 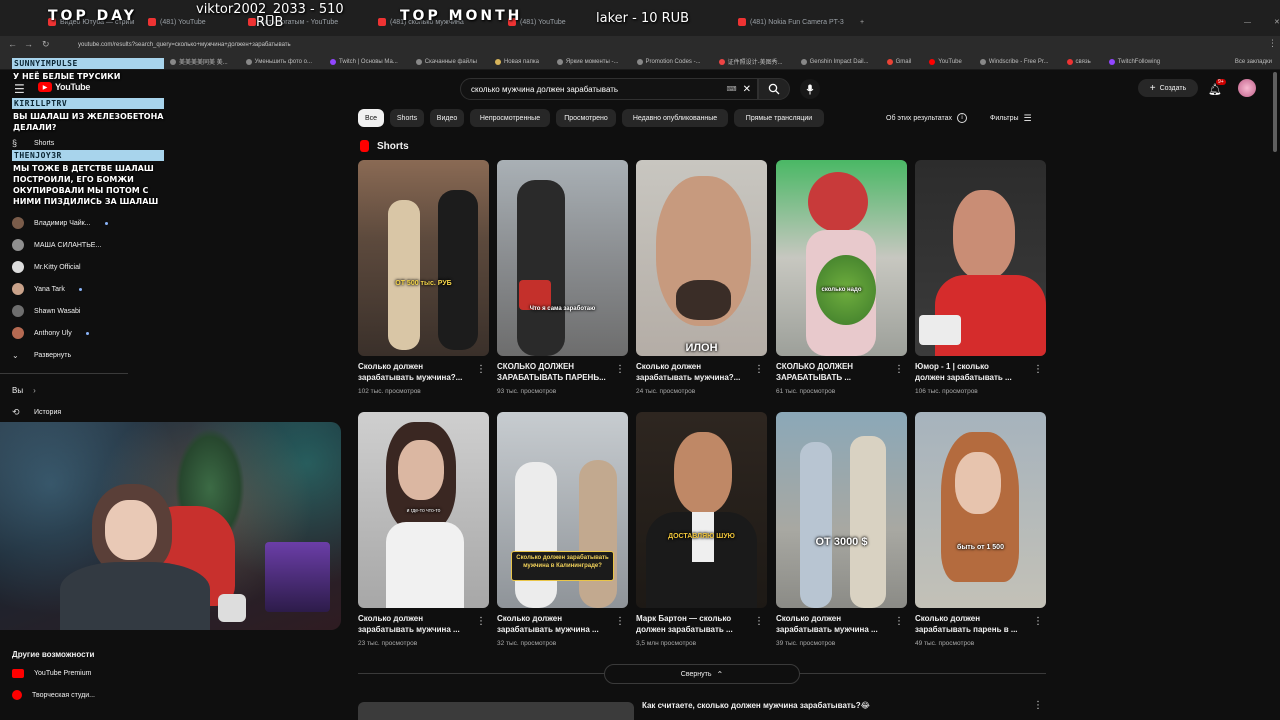 I want to click on sidebar-subscription: Anthony Uly, so click(x=50, y=333).